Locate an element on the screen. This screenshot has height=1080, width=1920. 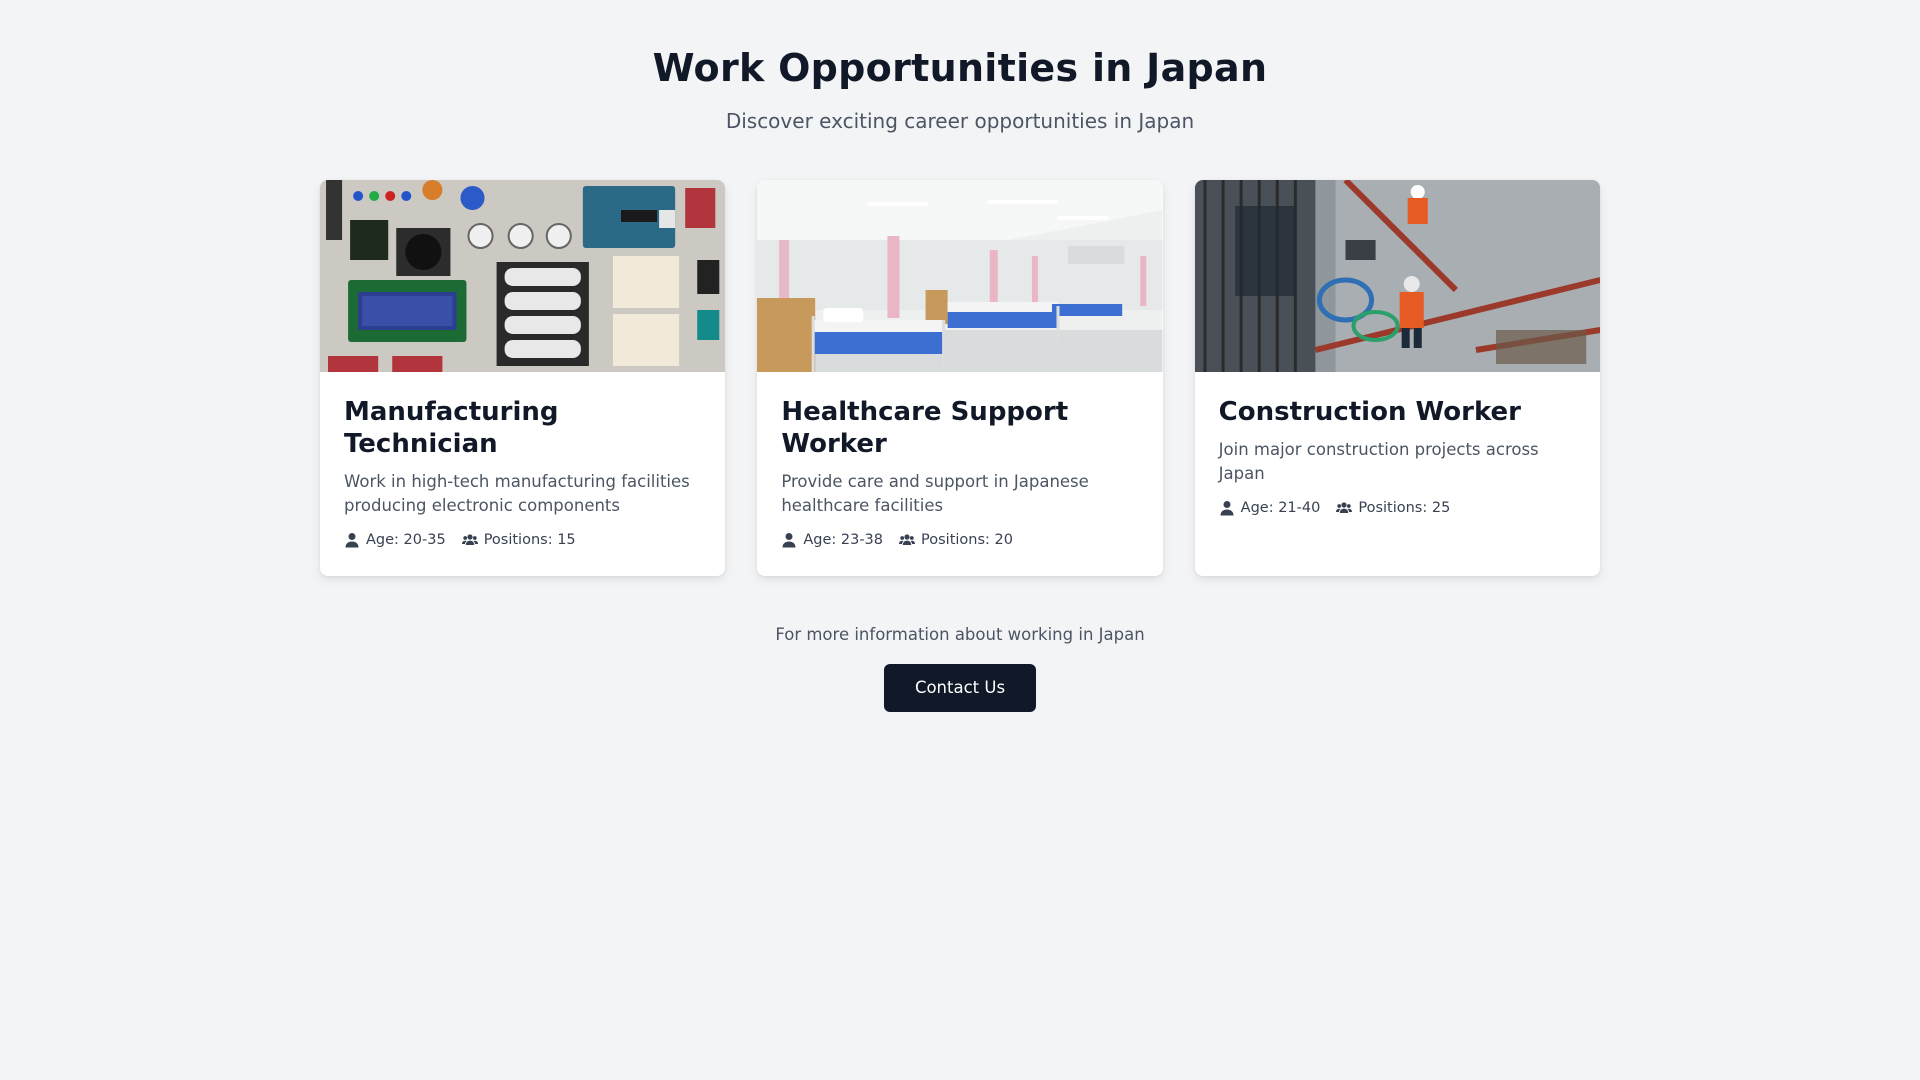
hospital-ward-photo is located at coordinates (960, 276).